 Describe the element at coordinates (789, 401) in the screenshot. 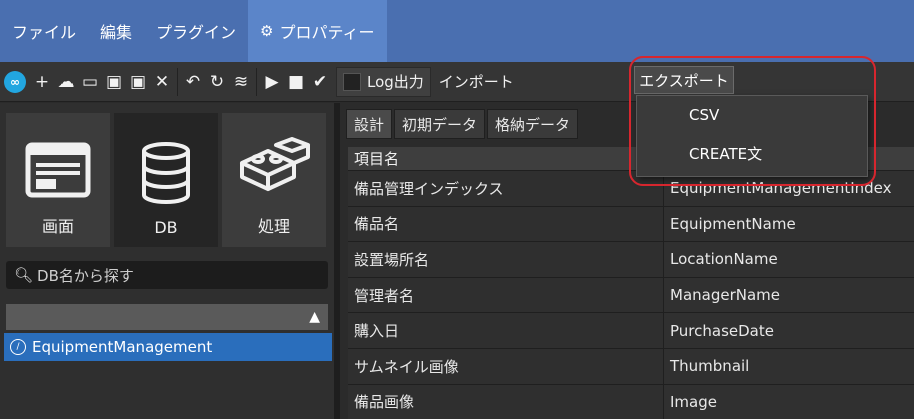

I see `field-value: Image` at that location.